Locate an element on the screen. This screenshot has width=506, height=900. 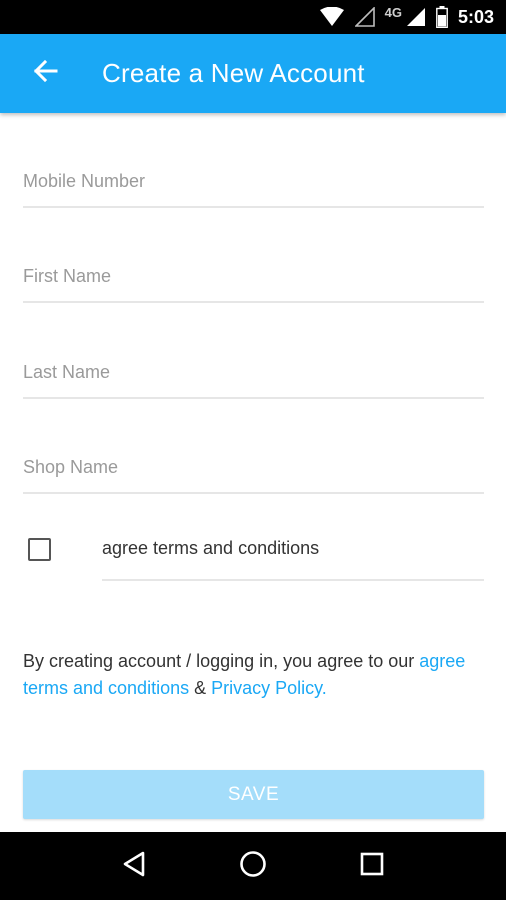
recents-square-icon is located at coordinates (372, 866).